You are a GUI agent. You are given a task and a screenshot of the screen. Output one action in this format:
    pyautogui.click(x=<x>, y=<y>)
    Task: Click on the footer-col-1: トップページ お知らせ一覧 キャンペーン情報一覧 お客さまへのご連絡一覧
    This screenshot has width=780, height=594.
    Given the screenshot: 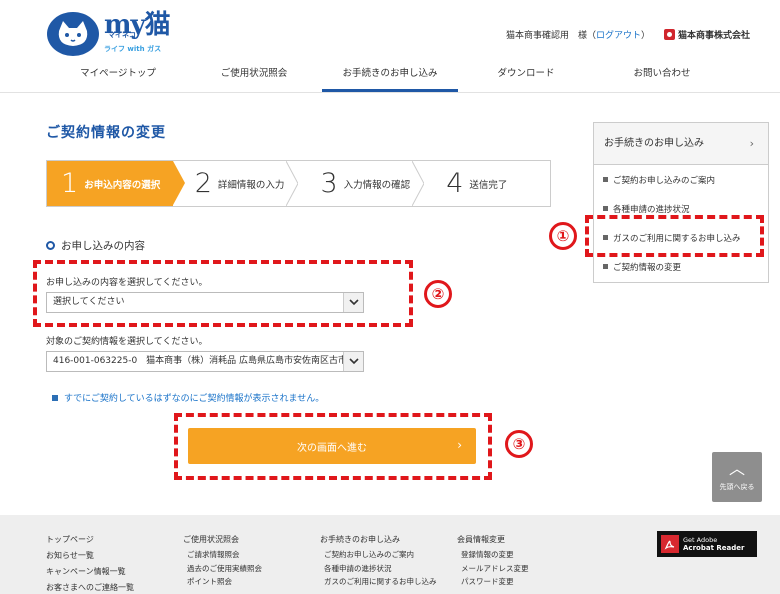 What is the action you would take?
    pyautogui.click(x=90, y=563)
    